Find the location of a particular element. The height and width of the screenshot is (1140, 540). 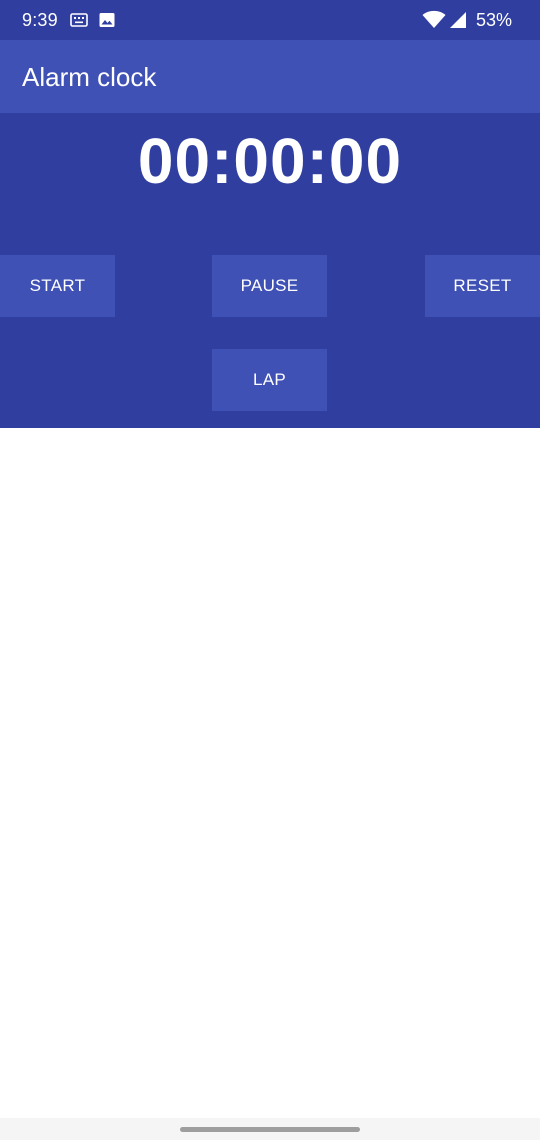

timer-display: 00:00:00 is located at coordinates (270, 161).